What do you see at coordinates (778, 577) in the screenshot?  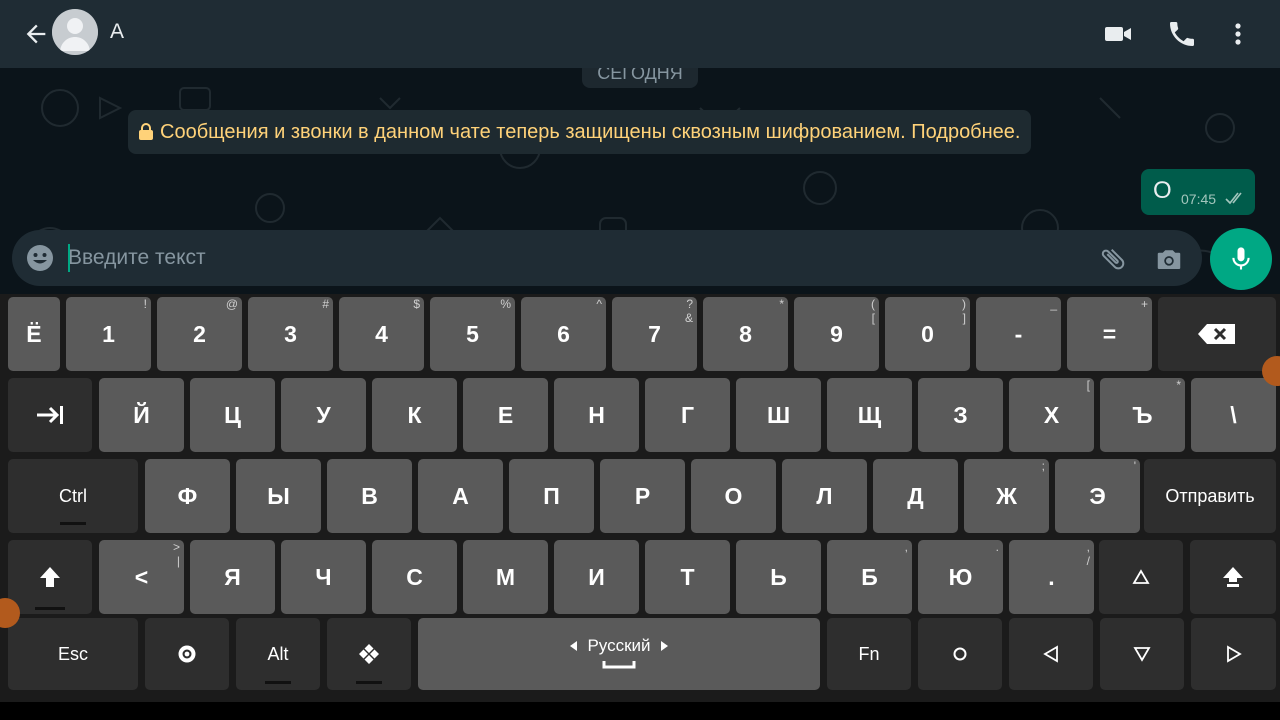 I see `letter-key: Ь` at bounding box center [778, 577].